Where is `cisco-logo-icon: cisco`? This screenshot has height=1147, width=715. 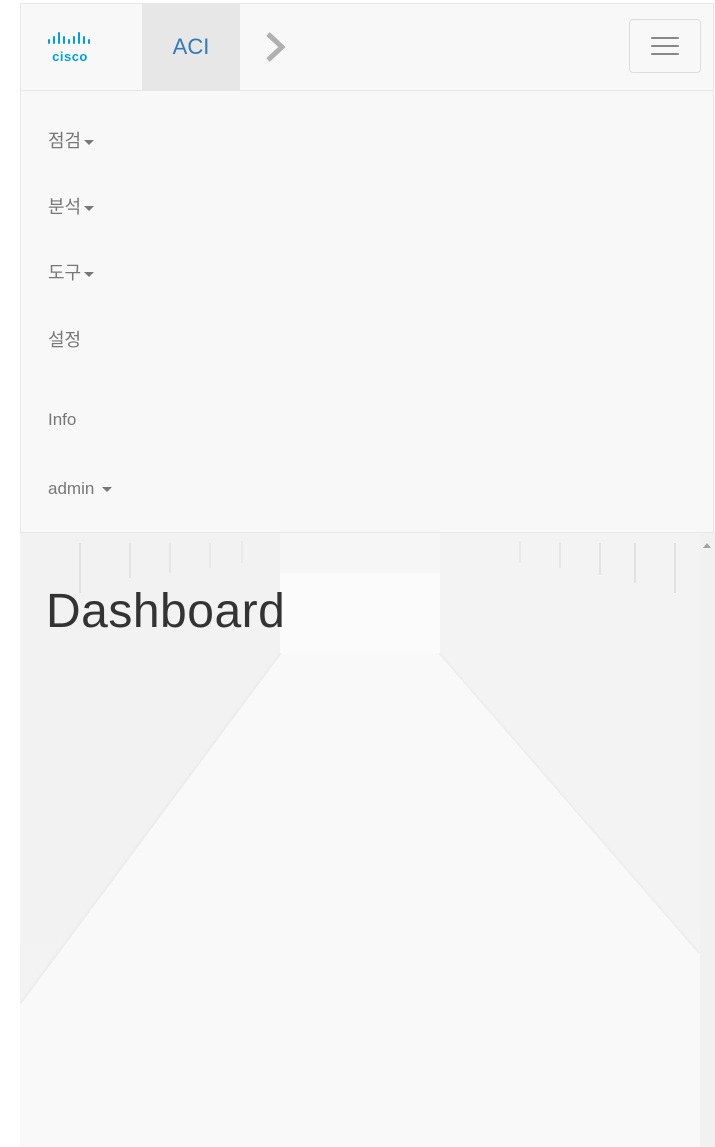 cisco-logo-icon: cisco is located at coordinates (71, 48).